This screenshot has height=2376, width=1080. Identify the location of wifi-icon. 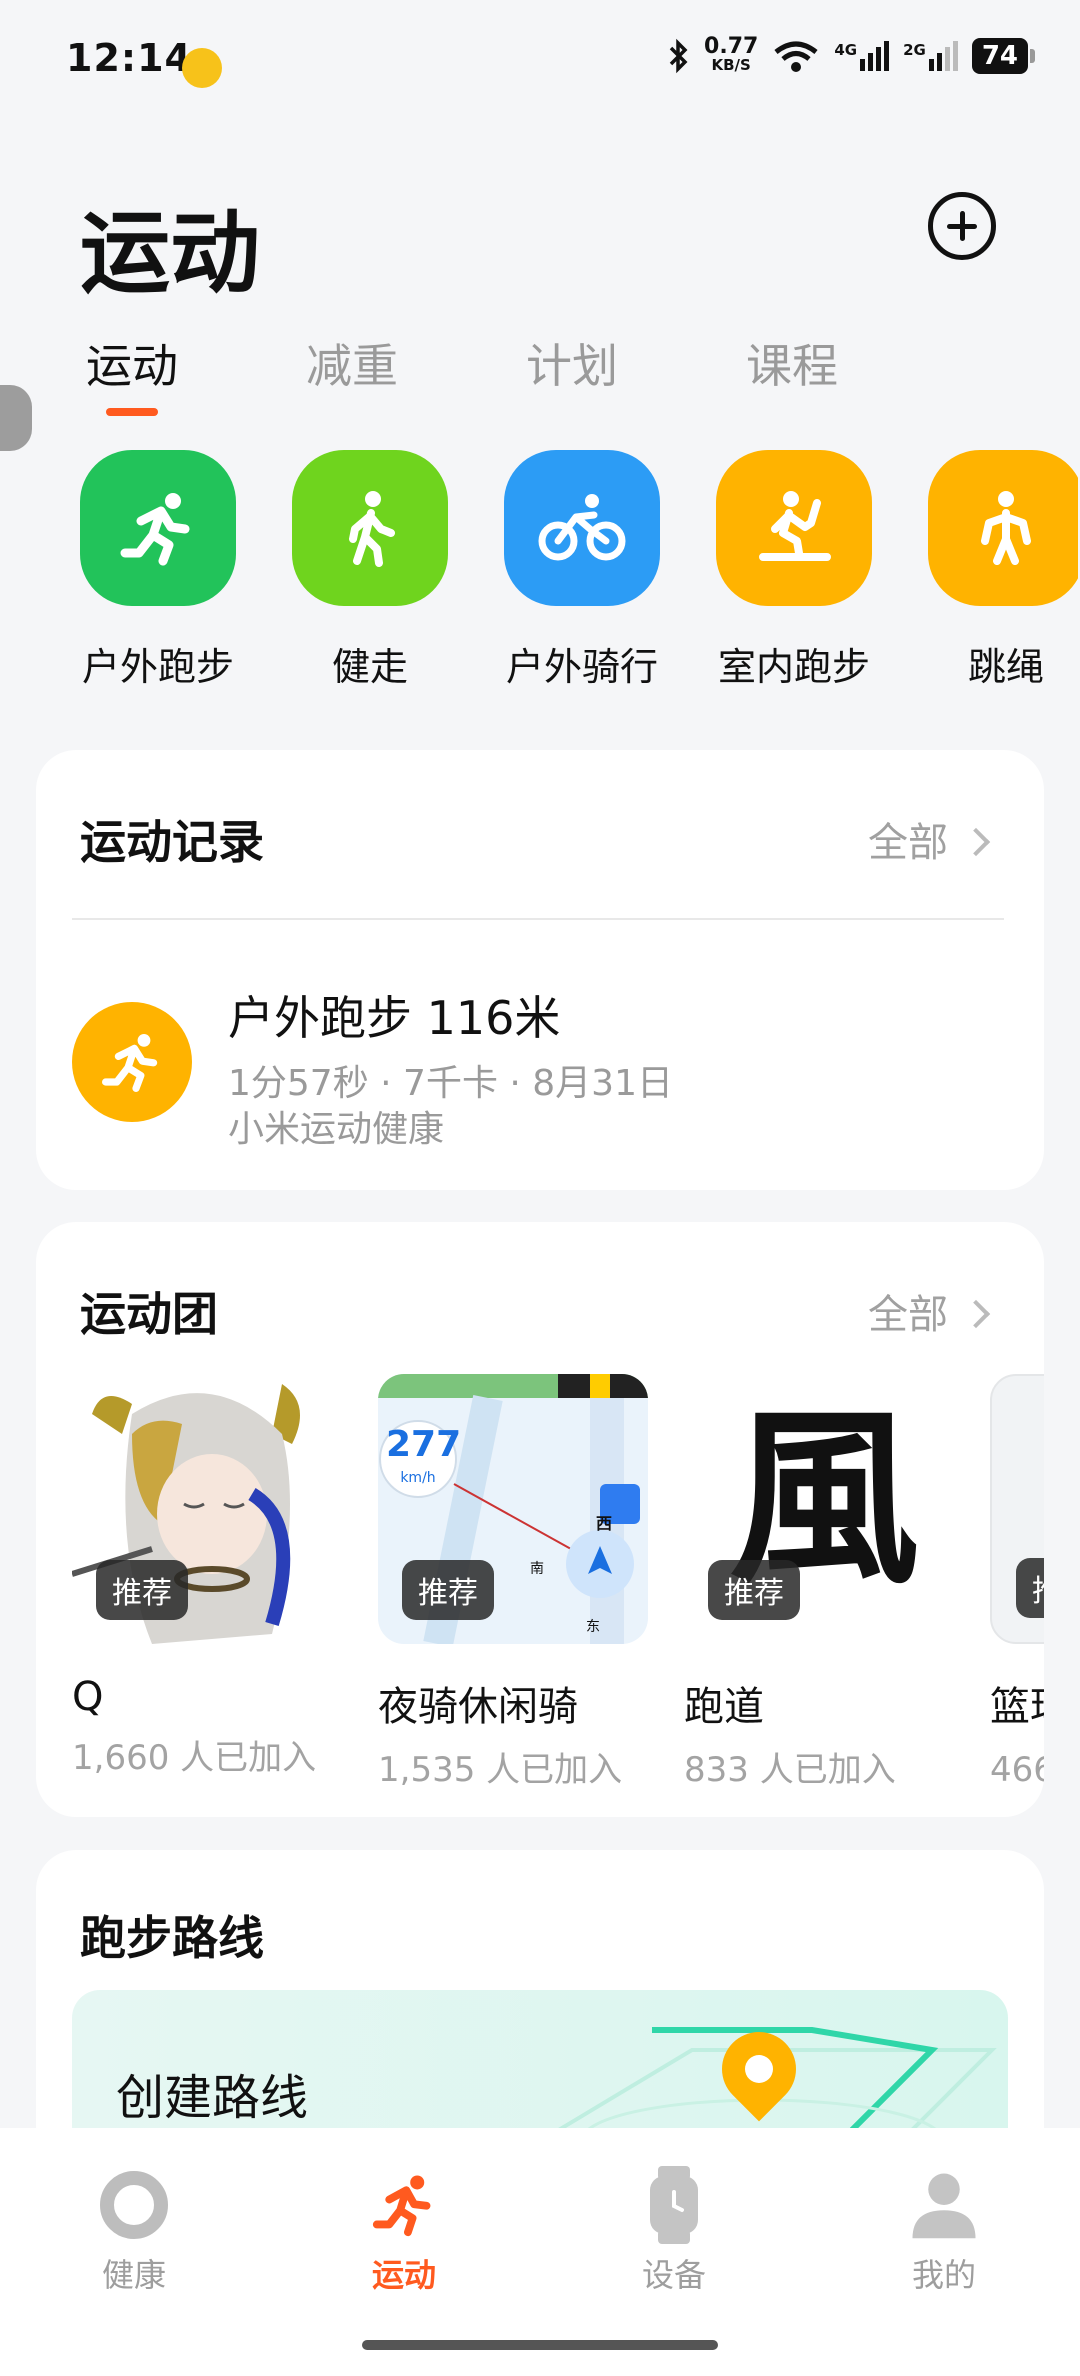
(796, 56).